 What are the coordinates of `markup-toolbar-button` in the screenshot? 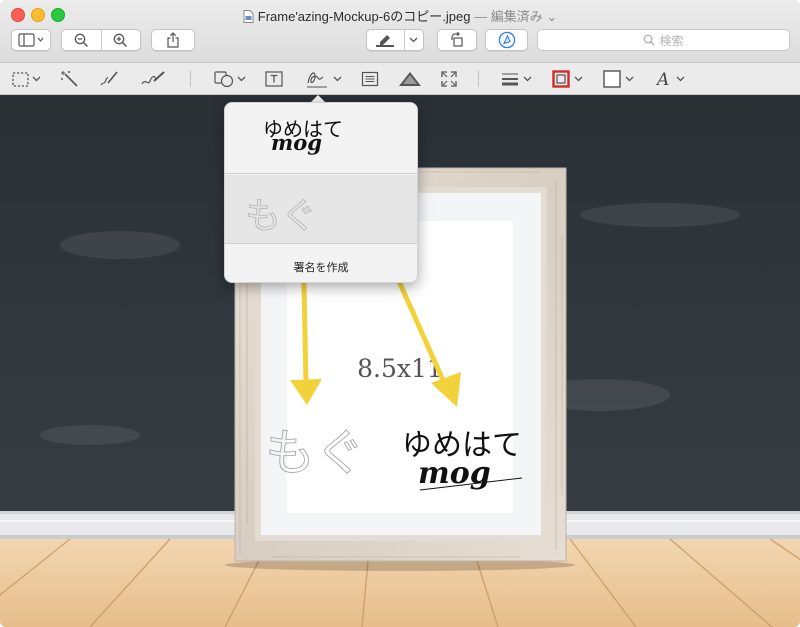 It's located at (506, 40).